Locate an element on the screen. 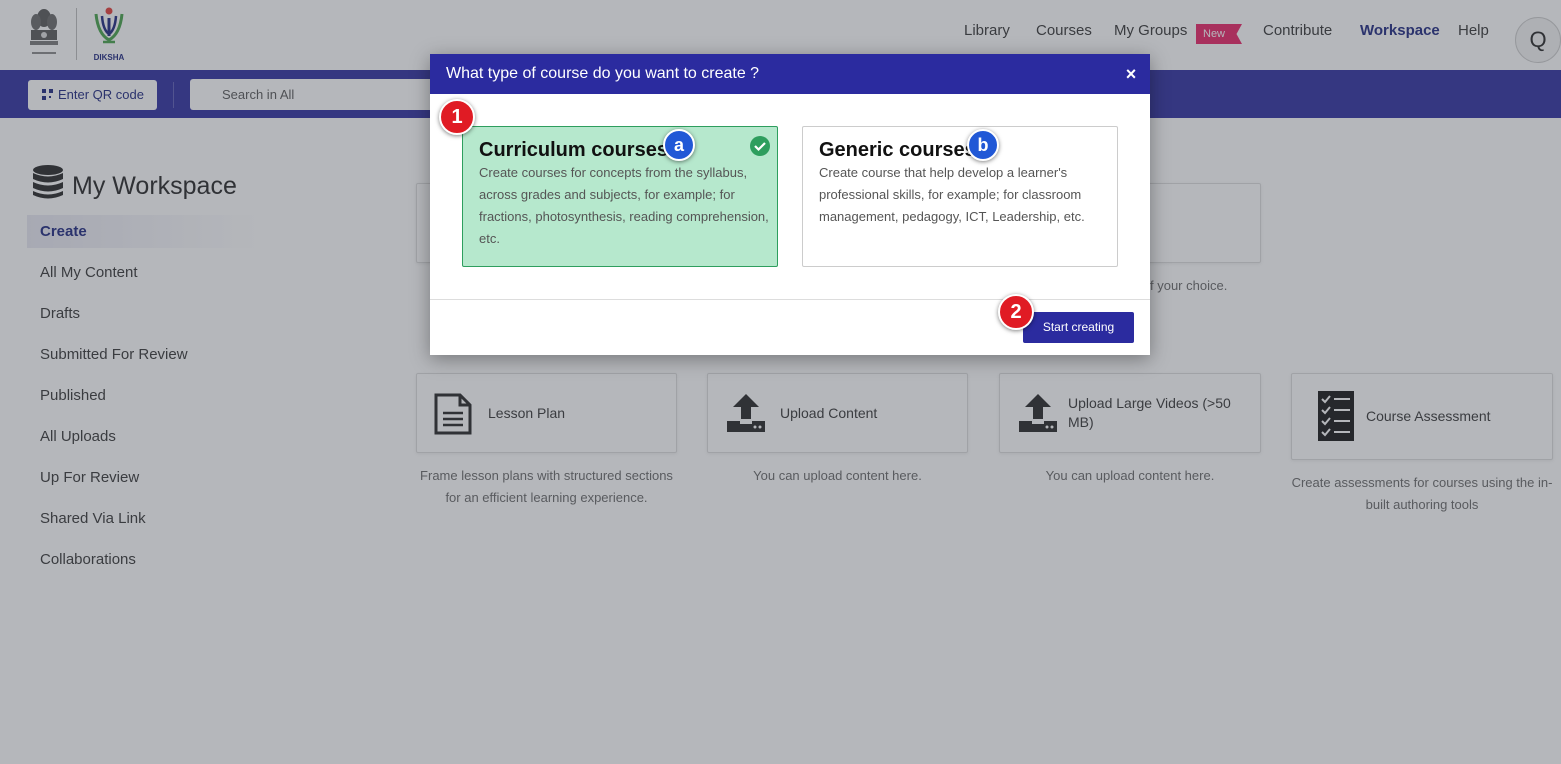  close-icon: × is located at coordinates (1131, 74).